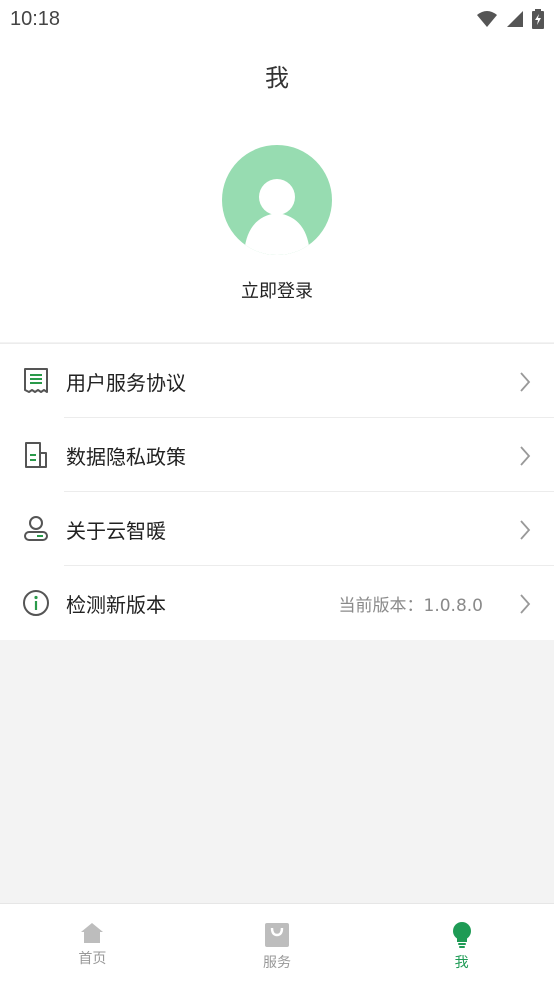 Image resolution: width=554 pixels, height=984 pixels. Describe the element at coordinates (277, 529) in the screenshot. I see `menu-item-about: 关于云智暖` at that location.